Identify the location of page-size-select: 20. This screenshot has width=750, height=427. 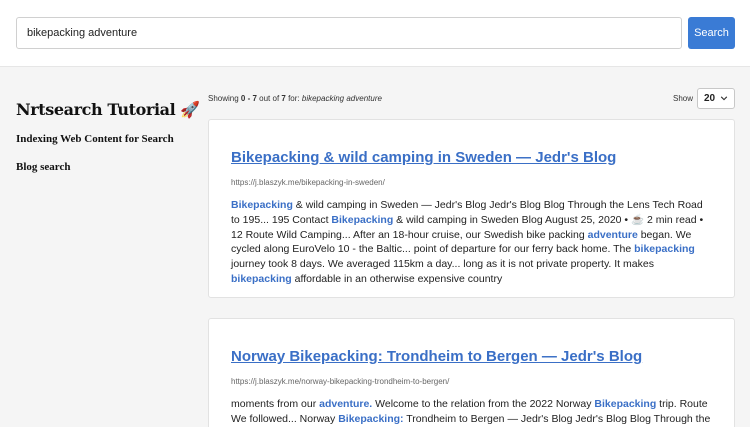
(716, 98).